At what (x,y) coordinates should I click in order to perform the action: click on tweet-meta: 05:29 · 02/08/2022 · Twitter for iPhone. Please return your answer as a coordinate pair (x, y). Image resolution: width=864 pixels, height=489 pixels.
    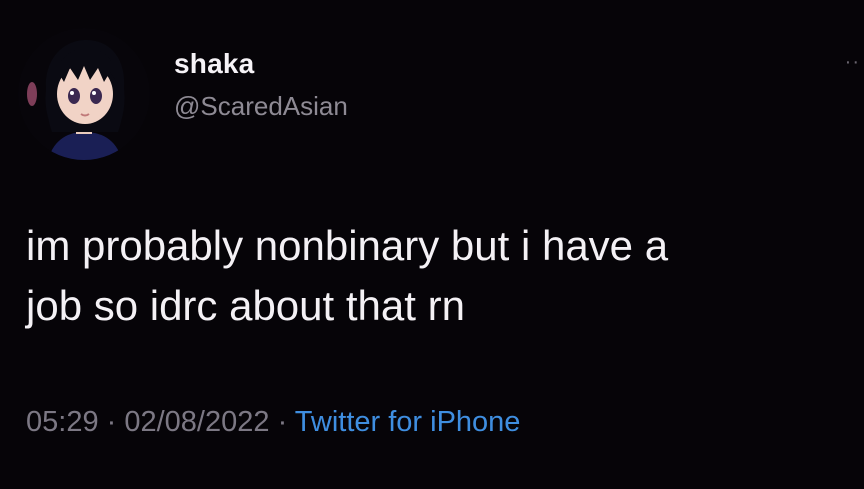
    Looking at the image, I should click on (273, 422).